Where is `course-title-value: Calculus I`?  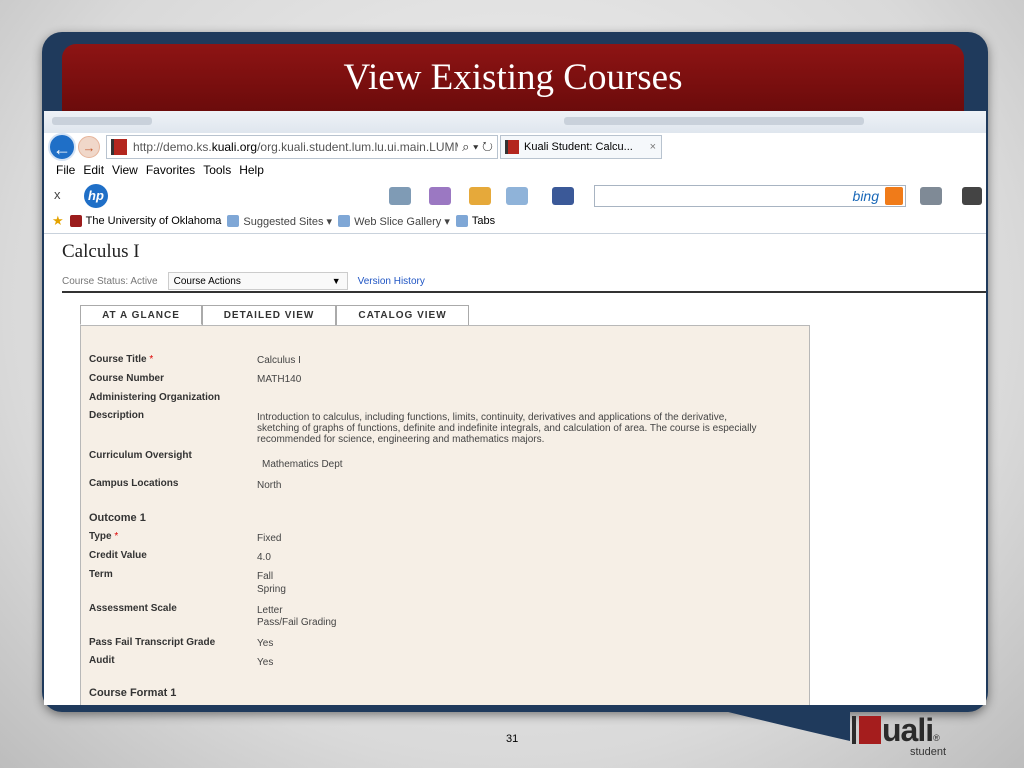
course-title-value: Calculus I is located at coordinates (279, 360).